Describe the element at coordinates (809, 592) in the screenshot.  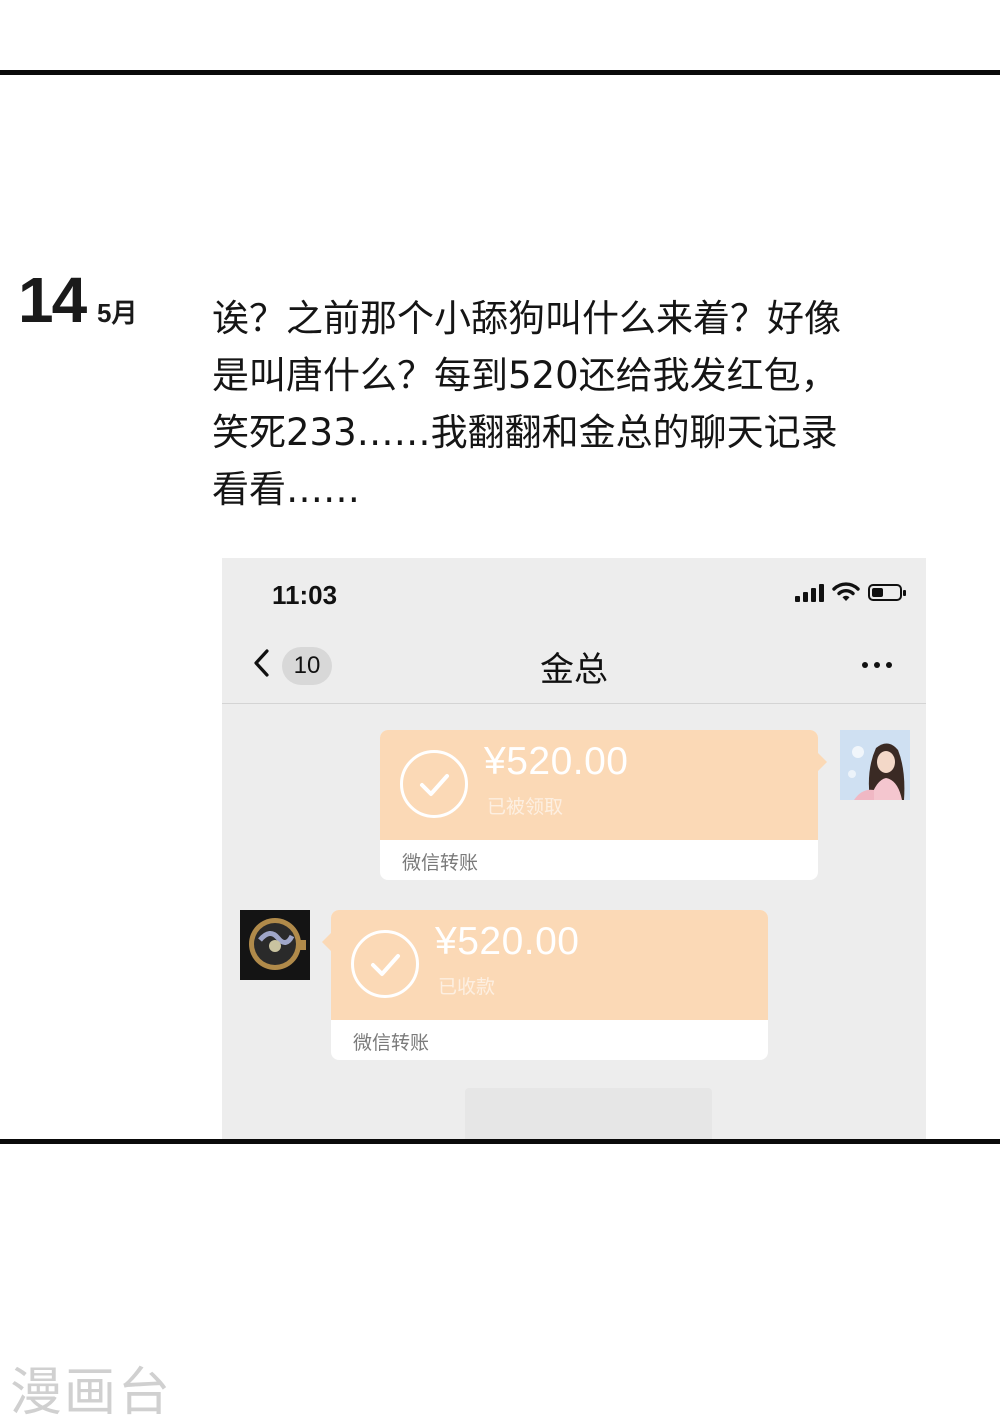
I see `signal-icon` at that location.